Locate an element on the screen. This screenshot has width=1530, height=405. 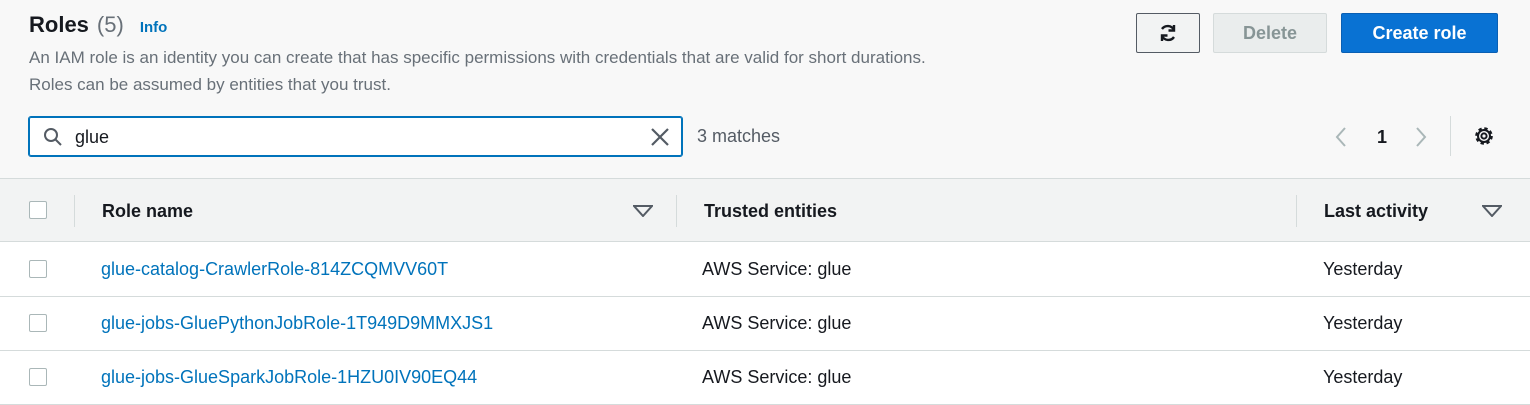
page-title: Roles is located at coordinates (59, 24).